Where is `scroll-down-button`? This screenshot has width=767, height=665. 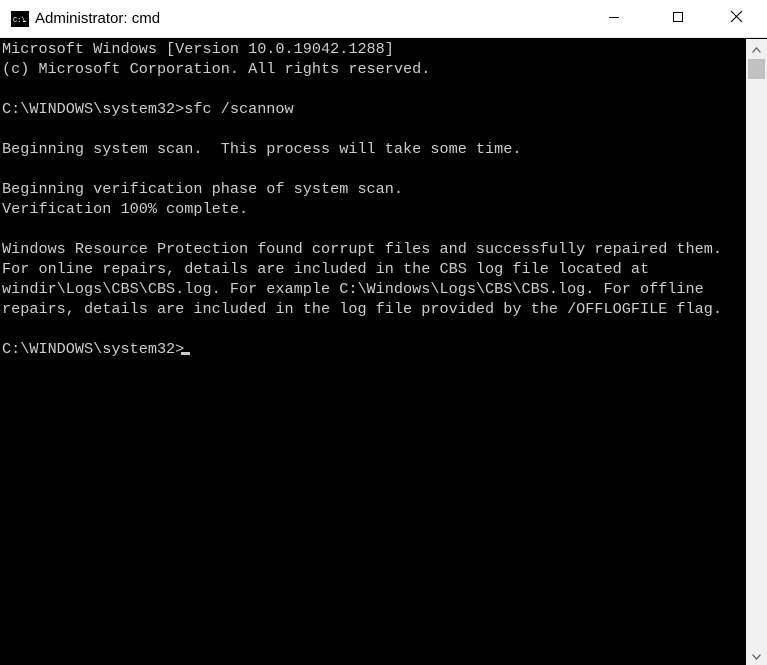 scroll-down-button is located at coordinates (756, 655).